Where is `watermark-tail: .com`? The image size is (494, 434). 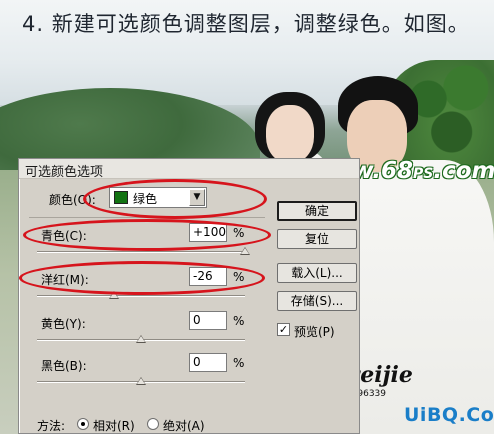 watermark-tail: .com is located at coordinates (463, 171).